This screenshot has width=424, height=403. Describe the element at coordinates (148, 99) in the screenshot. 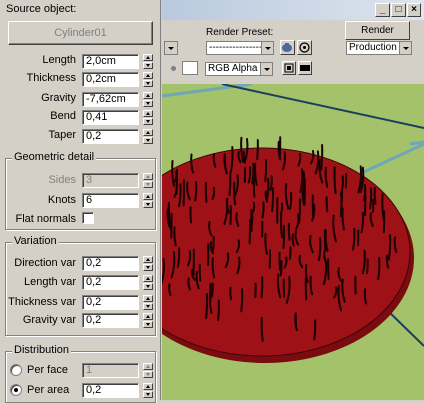

I see `gravity-spinner` at that location.